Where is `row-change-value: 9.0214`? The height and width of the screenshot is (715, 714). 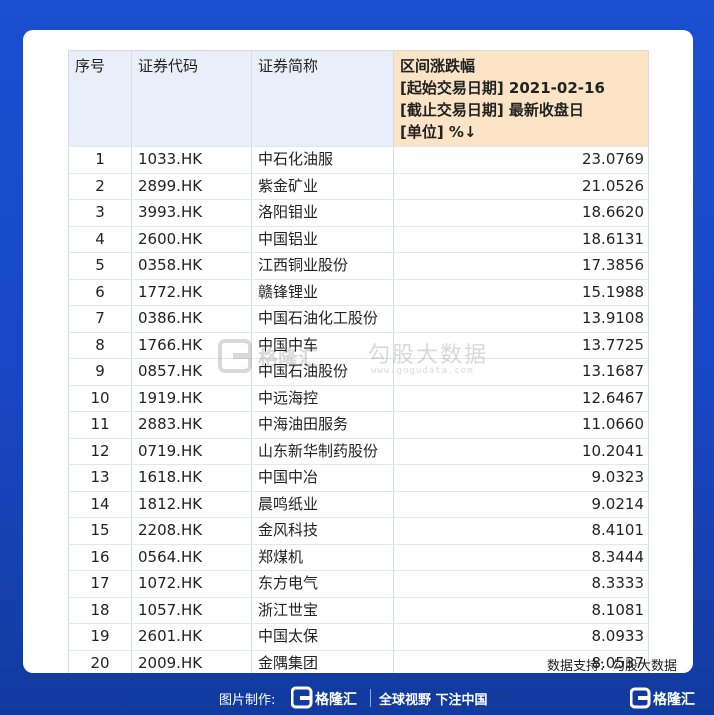
row-change-value: 9.0214 is located at coordinates (521, 504).